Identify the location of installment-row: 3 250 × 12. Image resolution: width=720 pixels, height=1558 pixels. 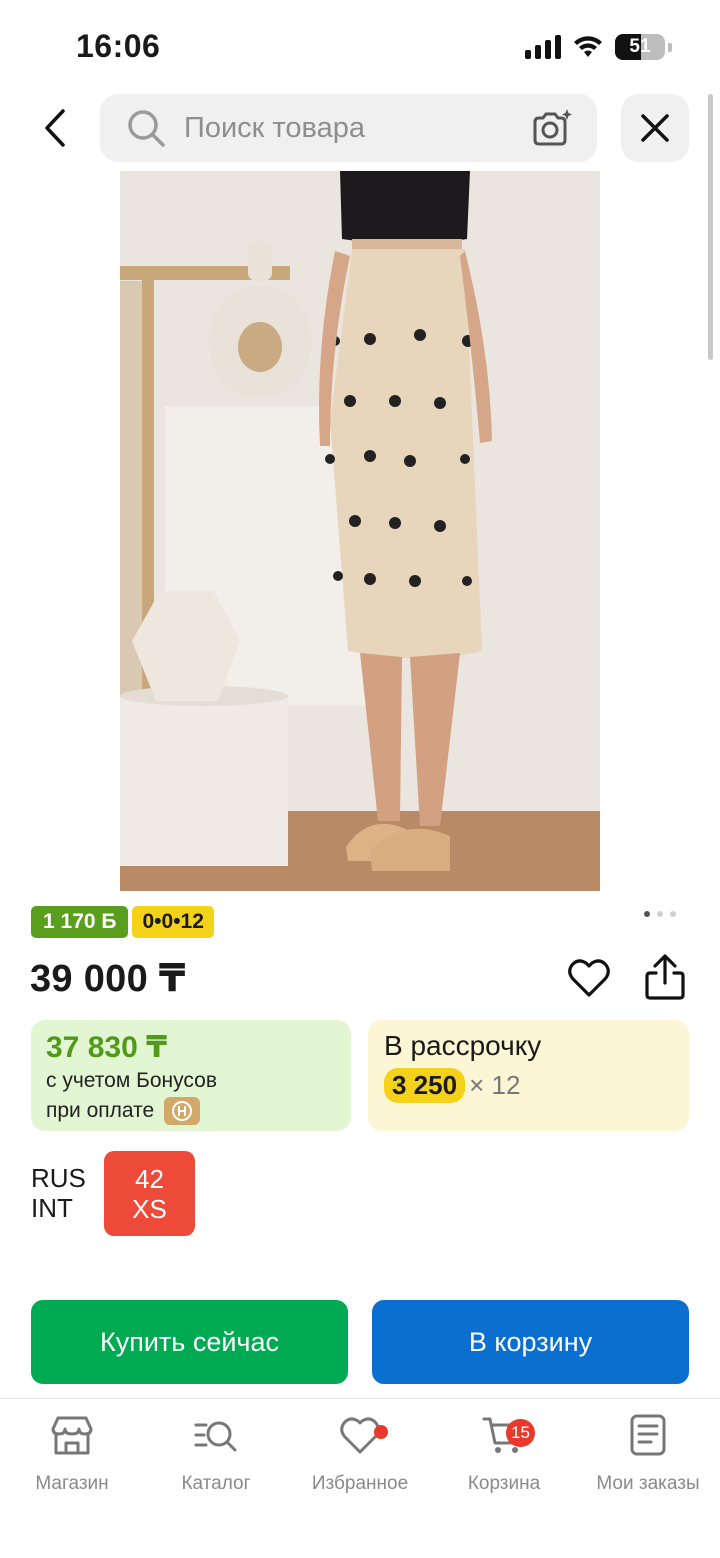
(528, 1085).